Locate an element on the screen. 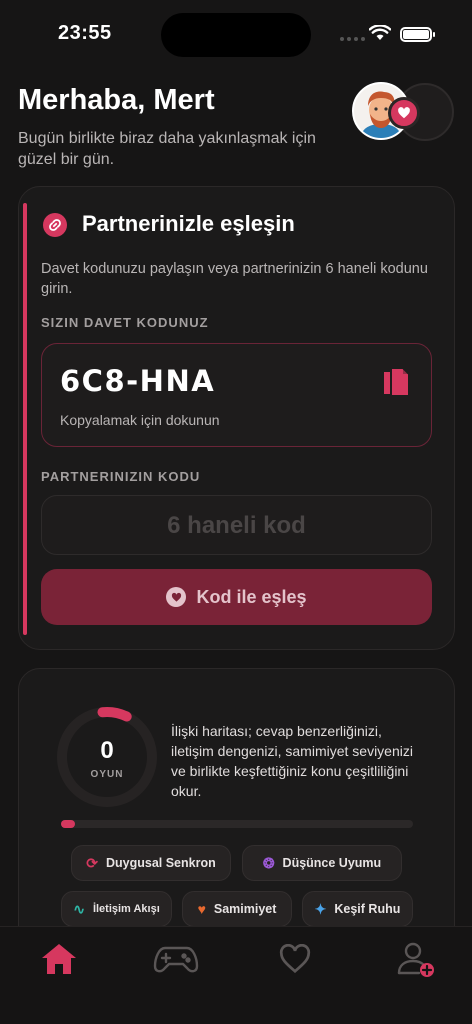 This screenshot has height=1024, width=472. sparkle-icon: ✦ is located at coordinates (320, 909).